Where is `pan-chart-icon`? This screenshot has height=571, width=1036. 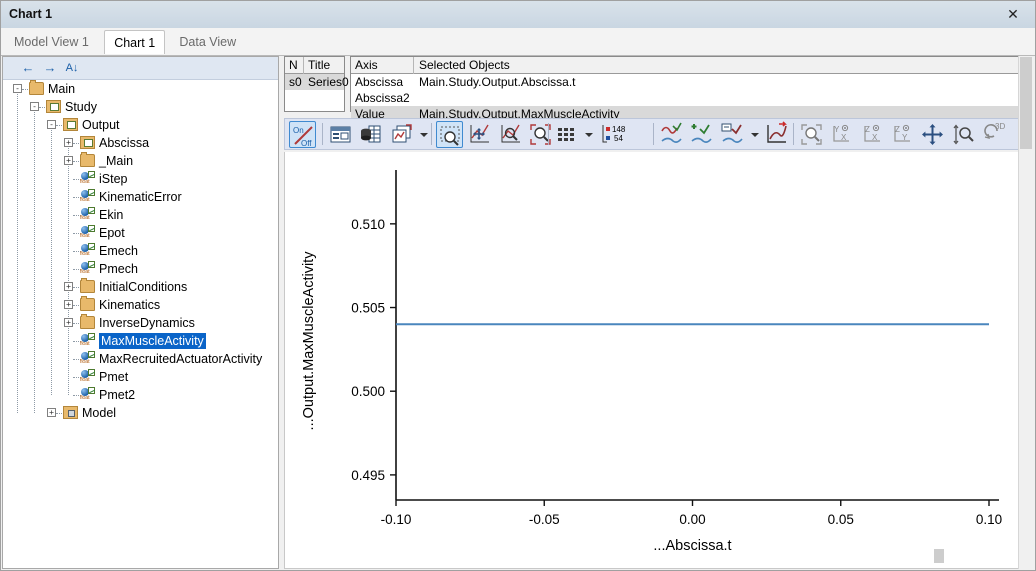 pan-chart-icon is located at coordinates (479, 134).